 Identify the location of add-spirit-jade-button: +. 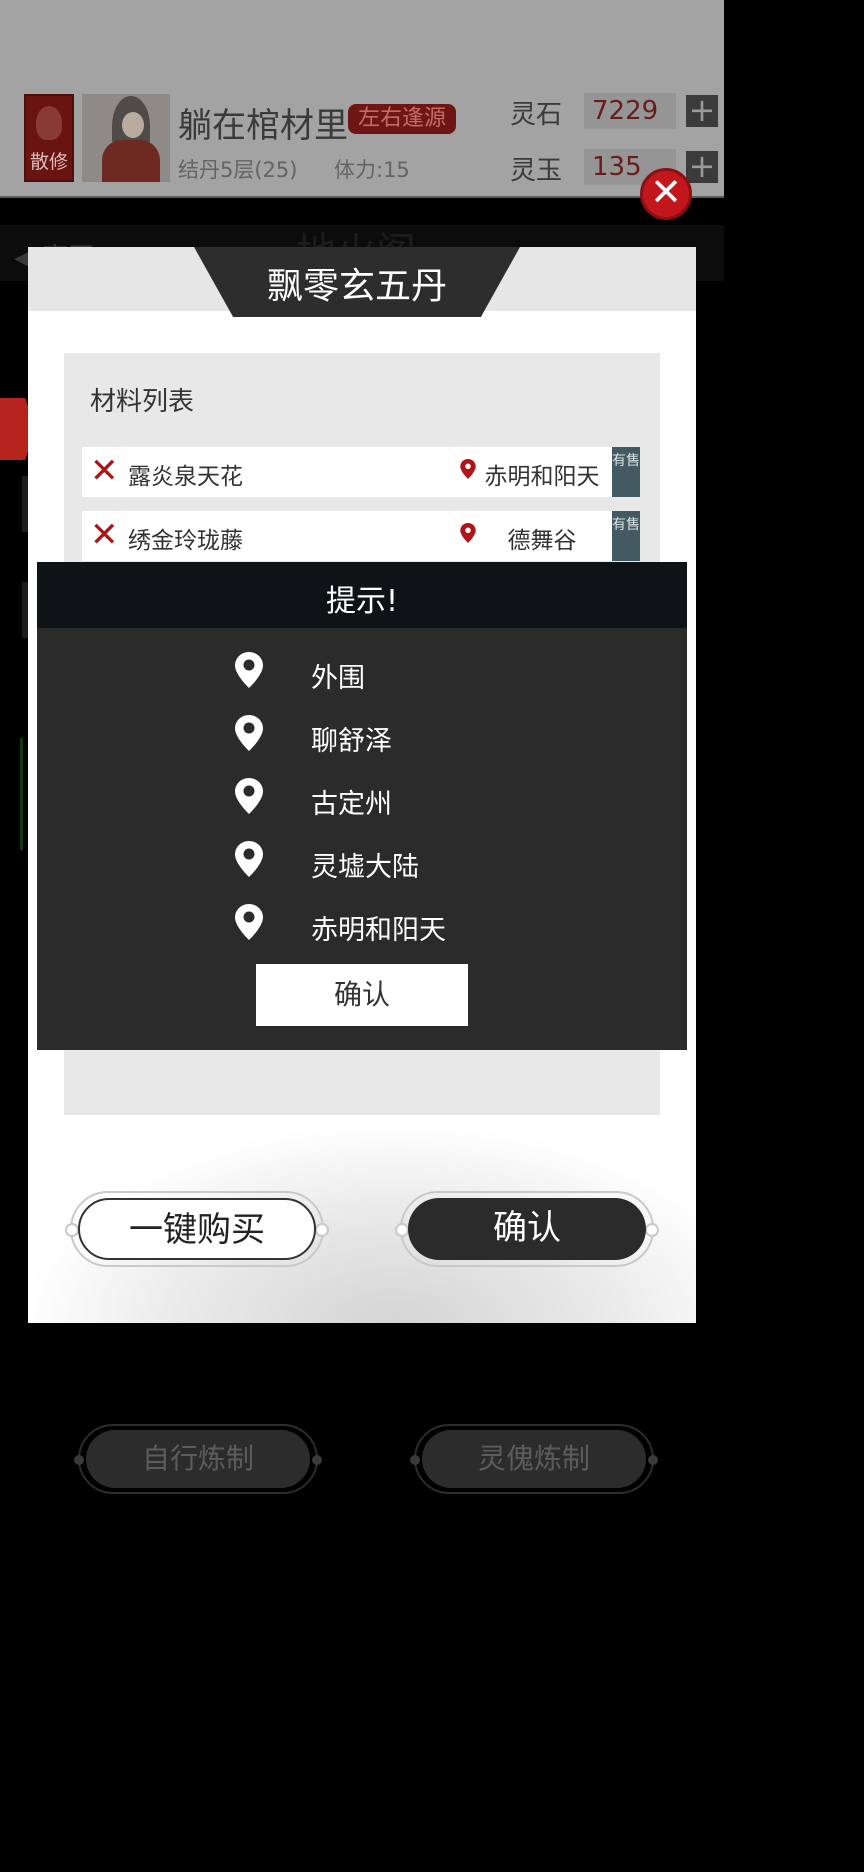
(702, 166).